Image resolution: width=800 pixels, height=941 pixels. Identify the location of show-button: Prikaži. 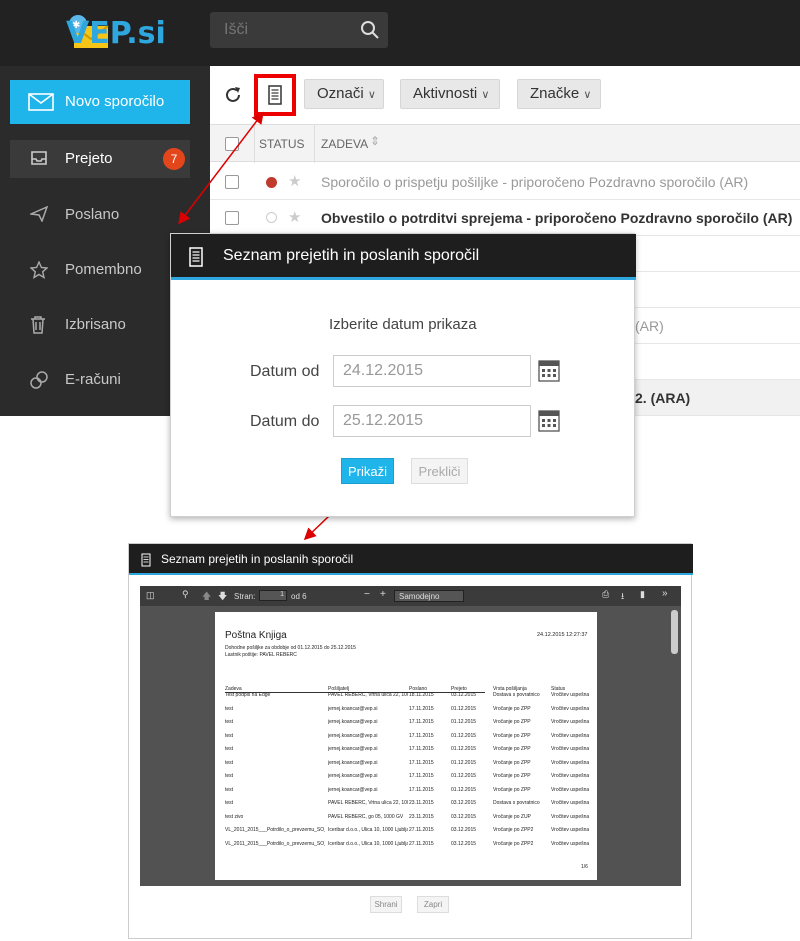
(367, 471).